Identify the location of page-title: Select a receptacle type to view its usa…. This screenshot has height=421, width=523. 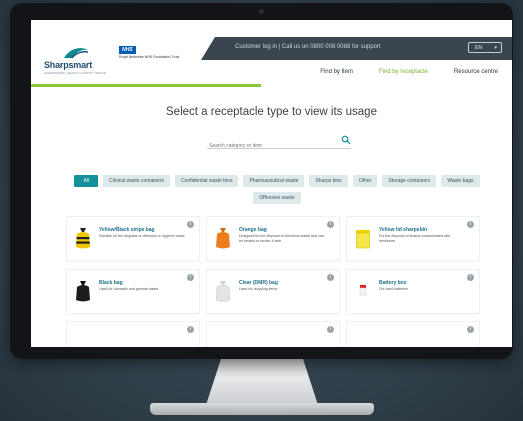
(271, 112).